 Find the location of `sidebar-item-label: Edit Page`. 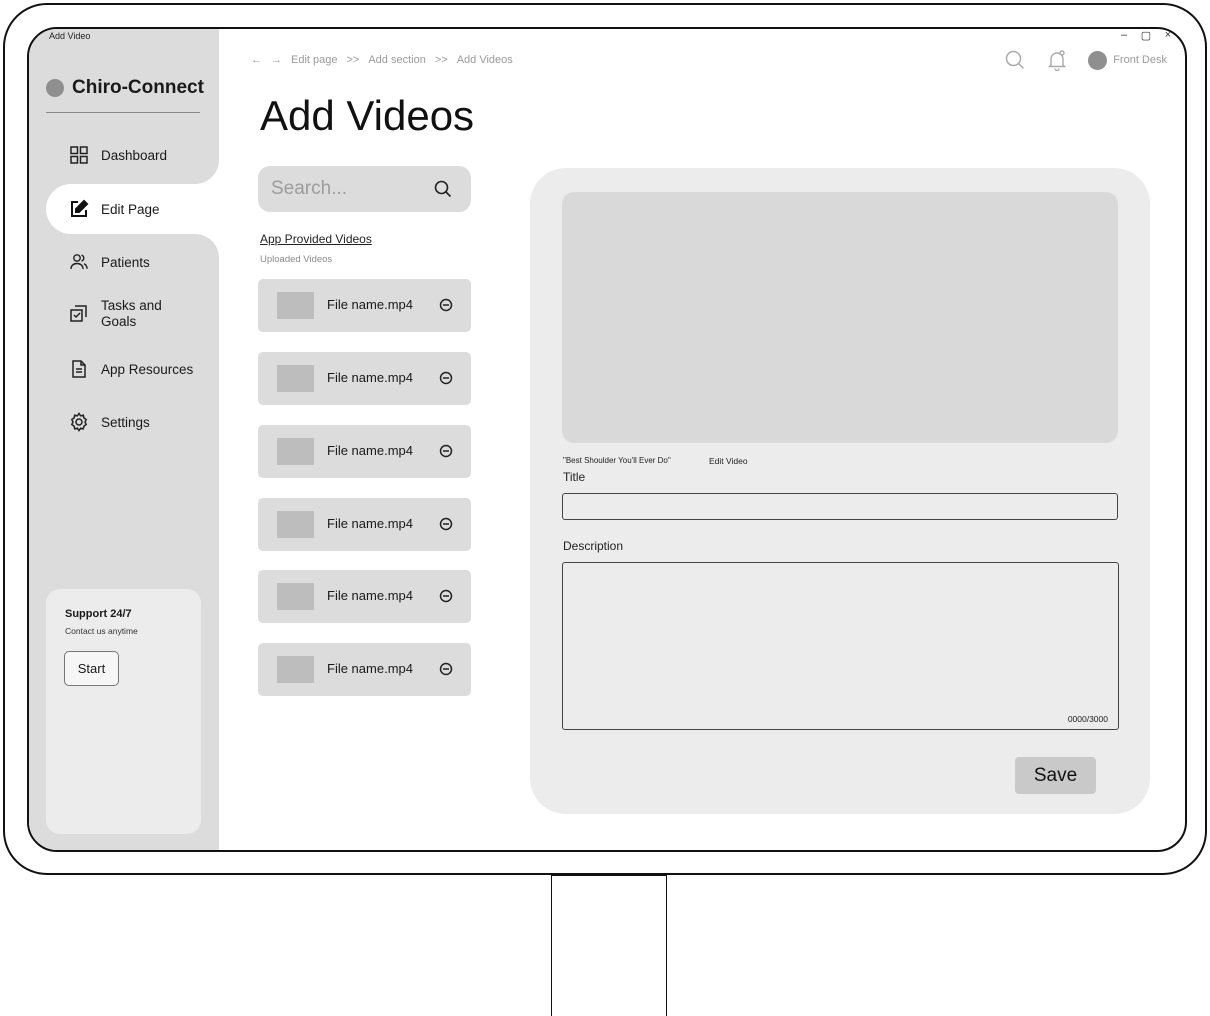

sidebar-item-label: Edit Page is located at coordinates (130, 209).